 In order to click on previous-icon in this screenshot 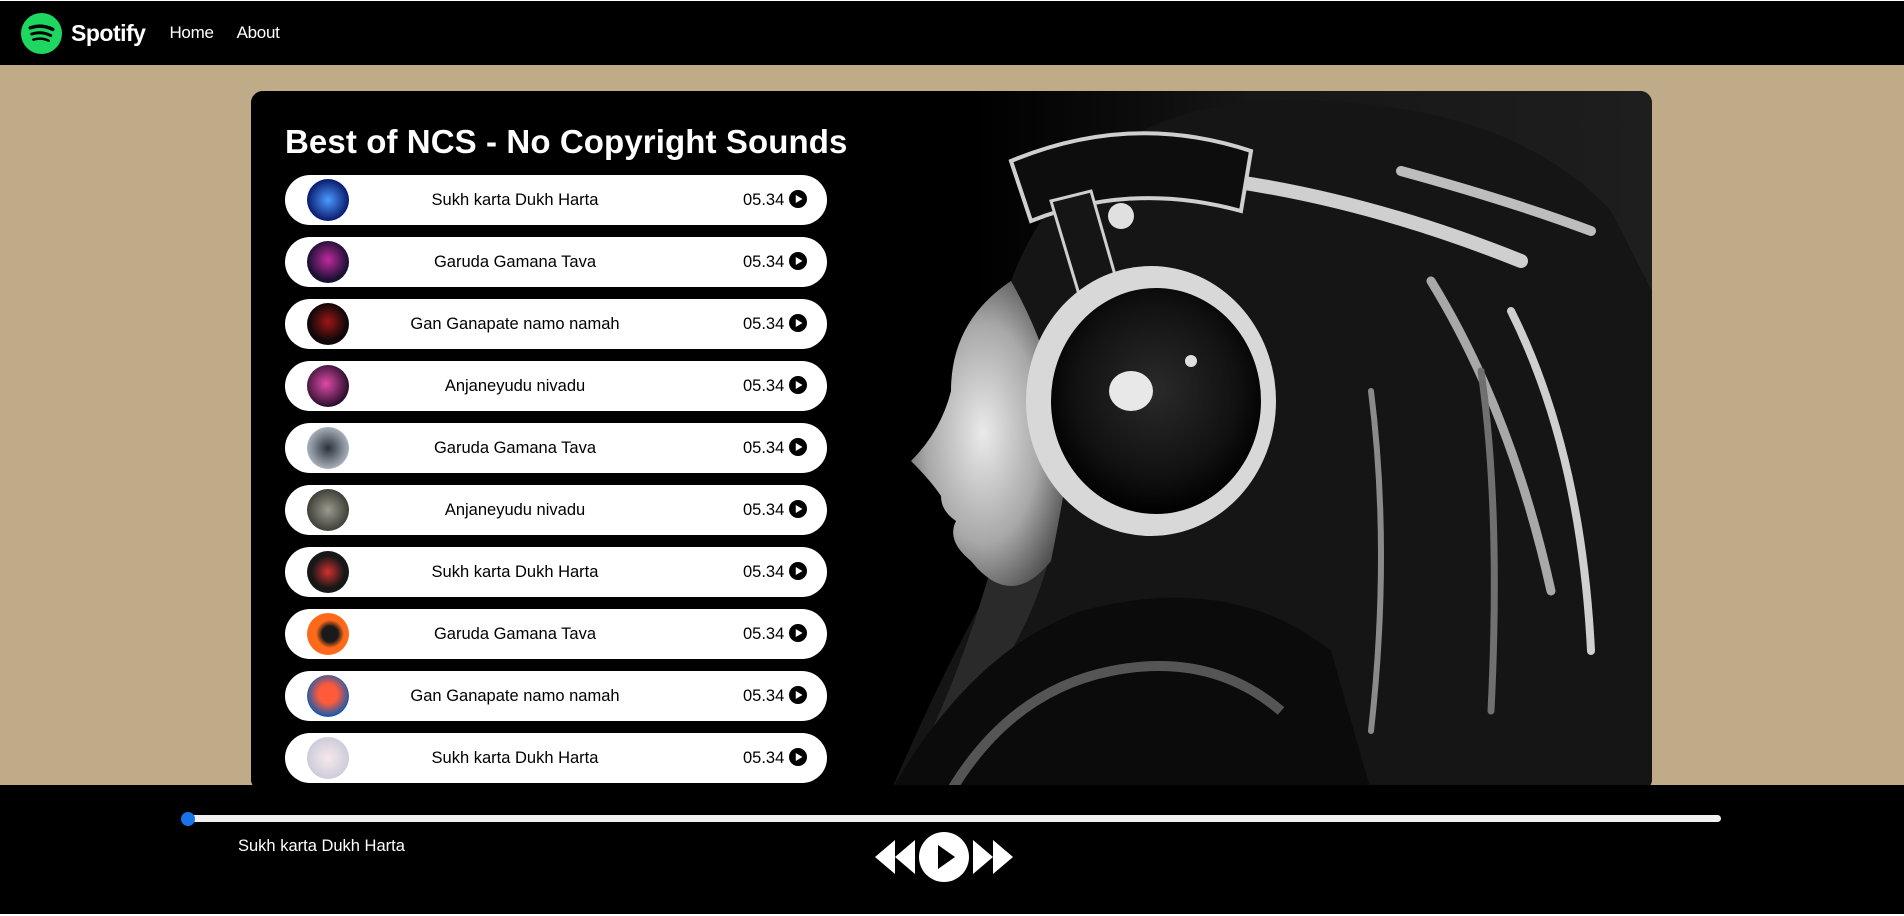, I will do `click(895, 857)`.